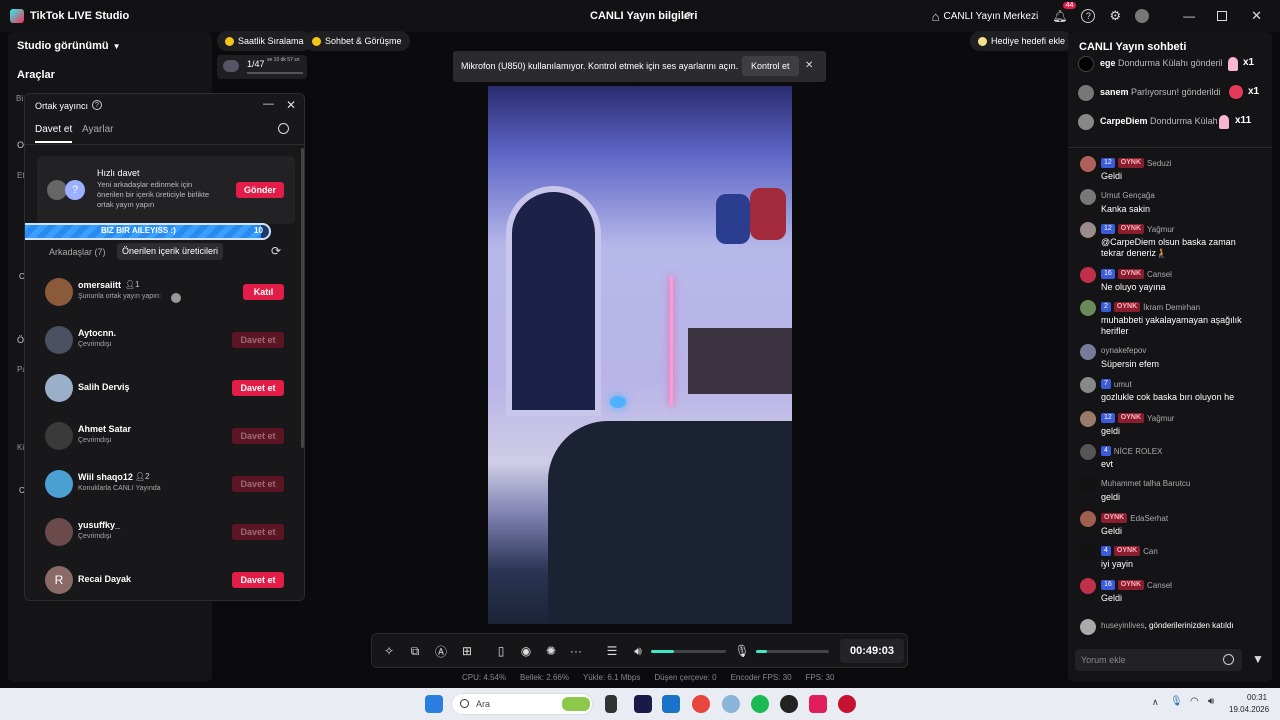  I want to click on camera-effects-icon: ✺, so click(551, 651).